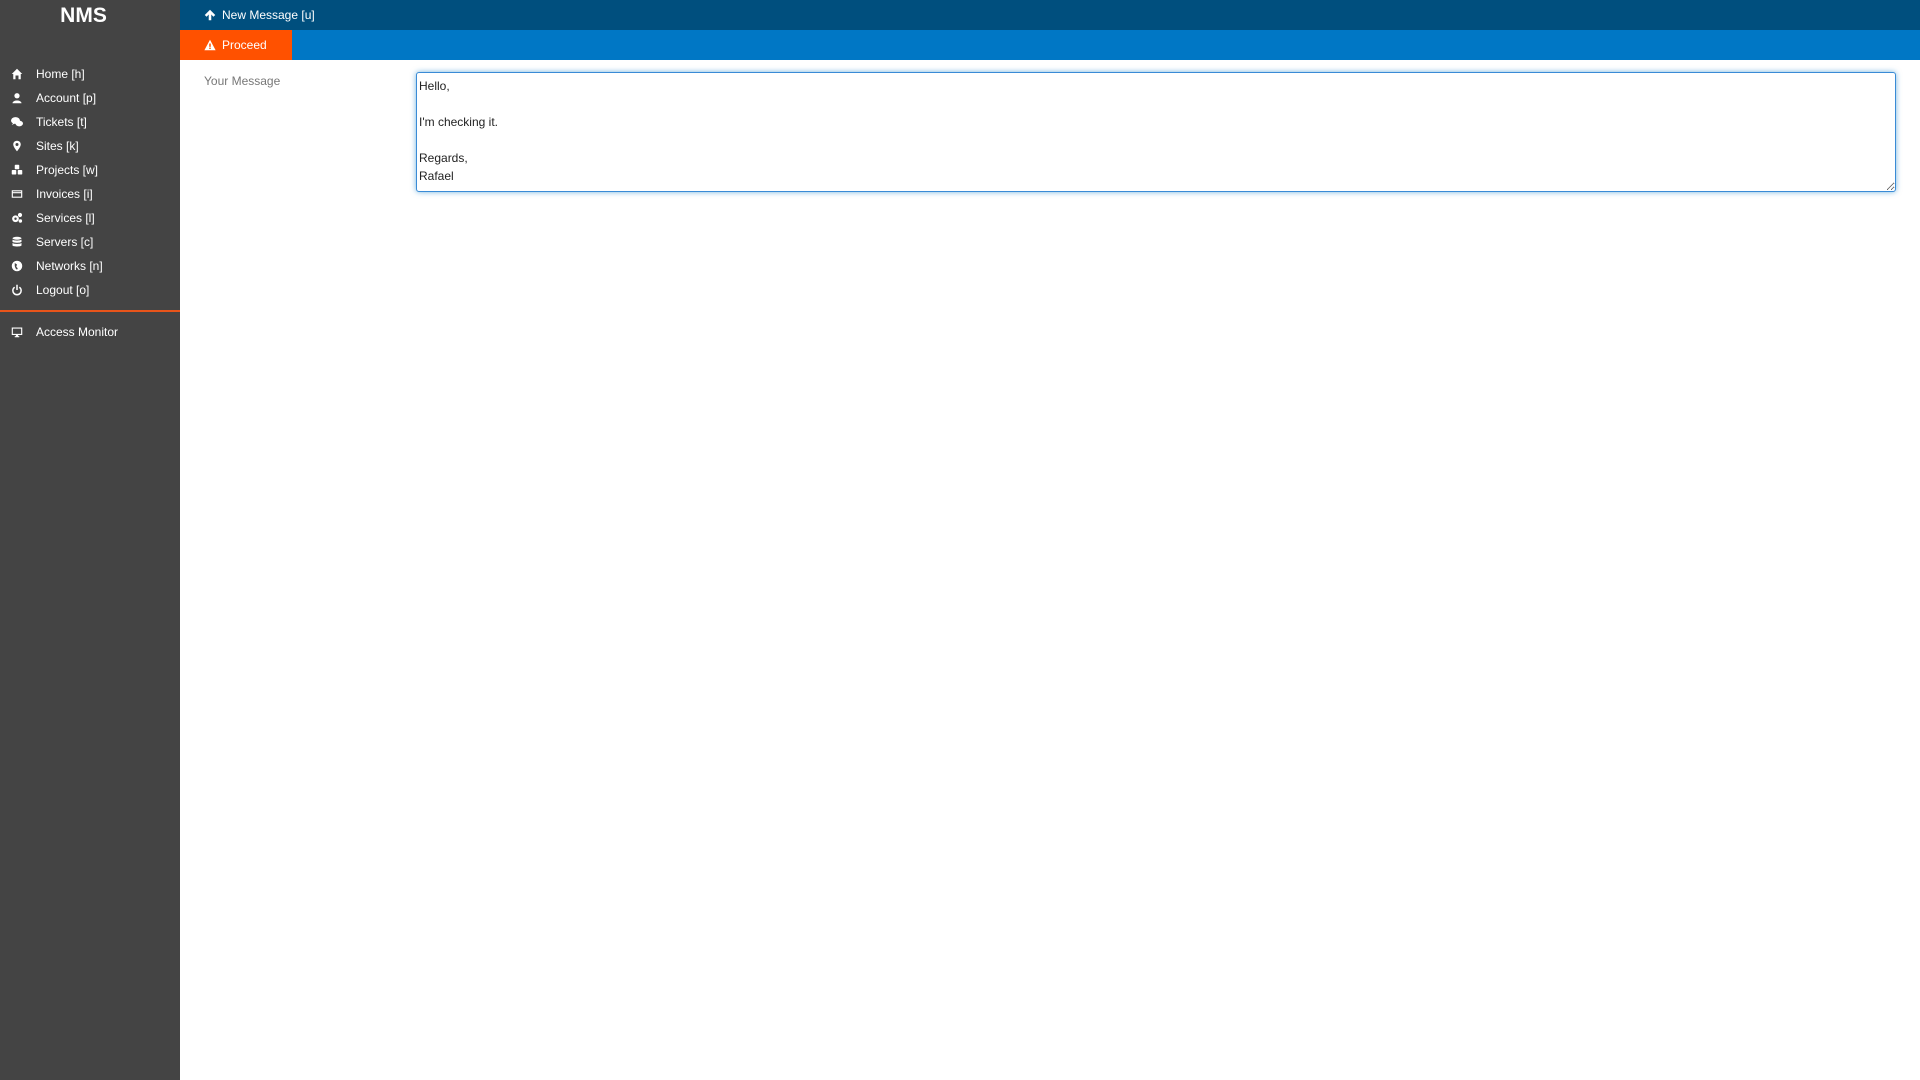 The image size is (1920, 1080). I want to click on sidebar-item-label: Services [l], so click(65, 218).